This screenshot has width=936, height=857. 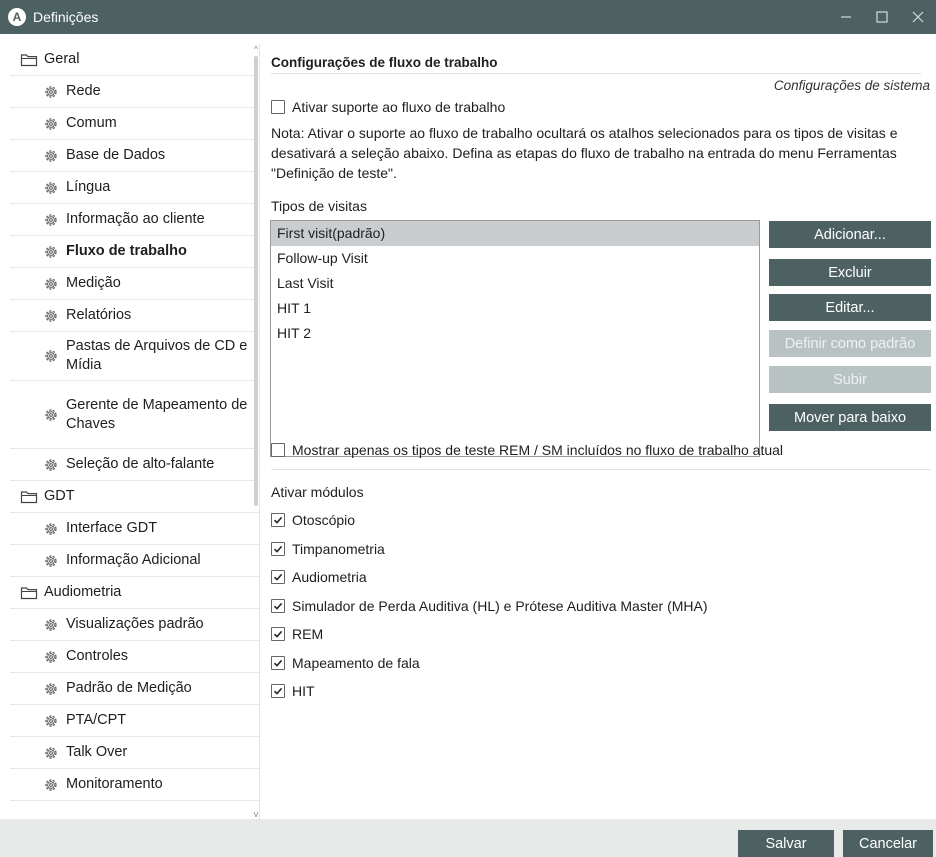 I want to click on sidebar-item-geral: Geral, so click(x=134, y=60).